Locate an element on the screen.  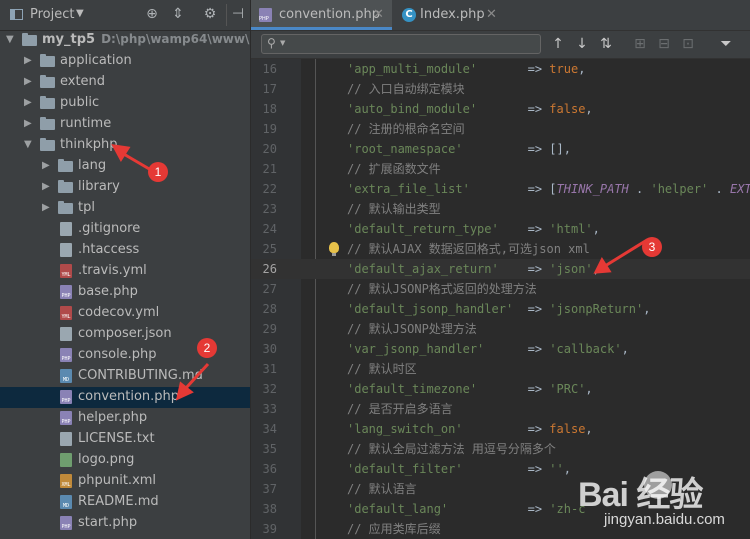
select-all-occurrences-icon: ⊡ is located at coordinates (688, 44).